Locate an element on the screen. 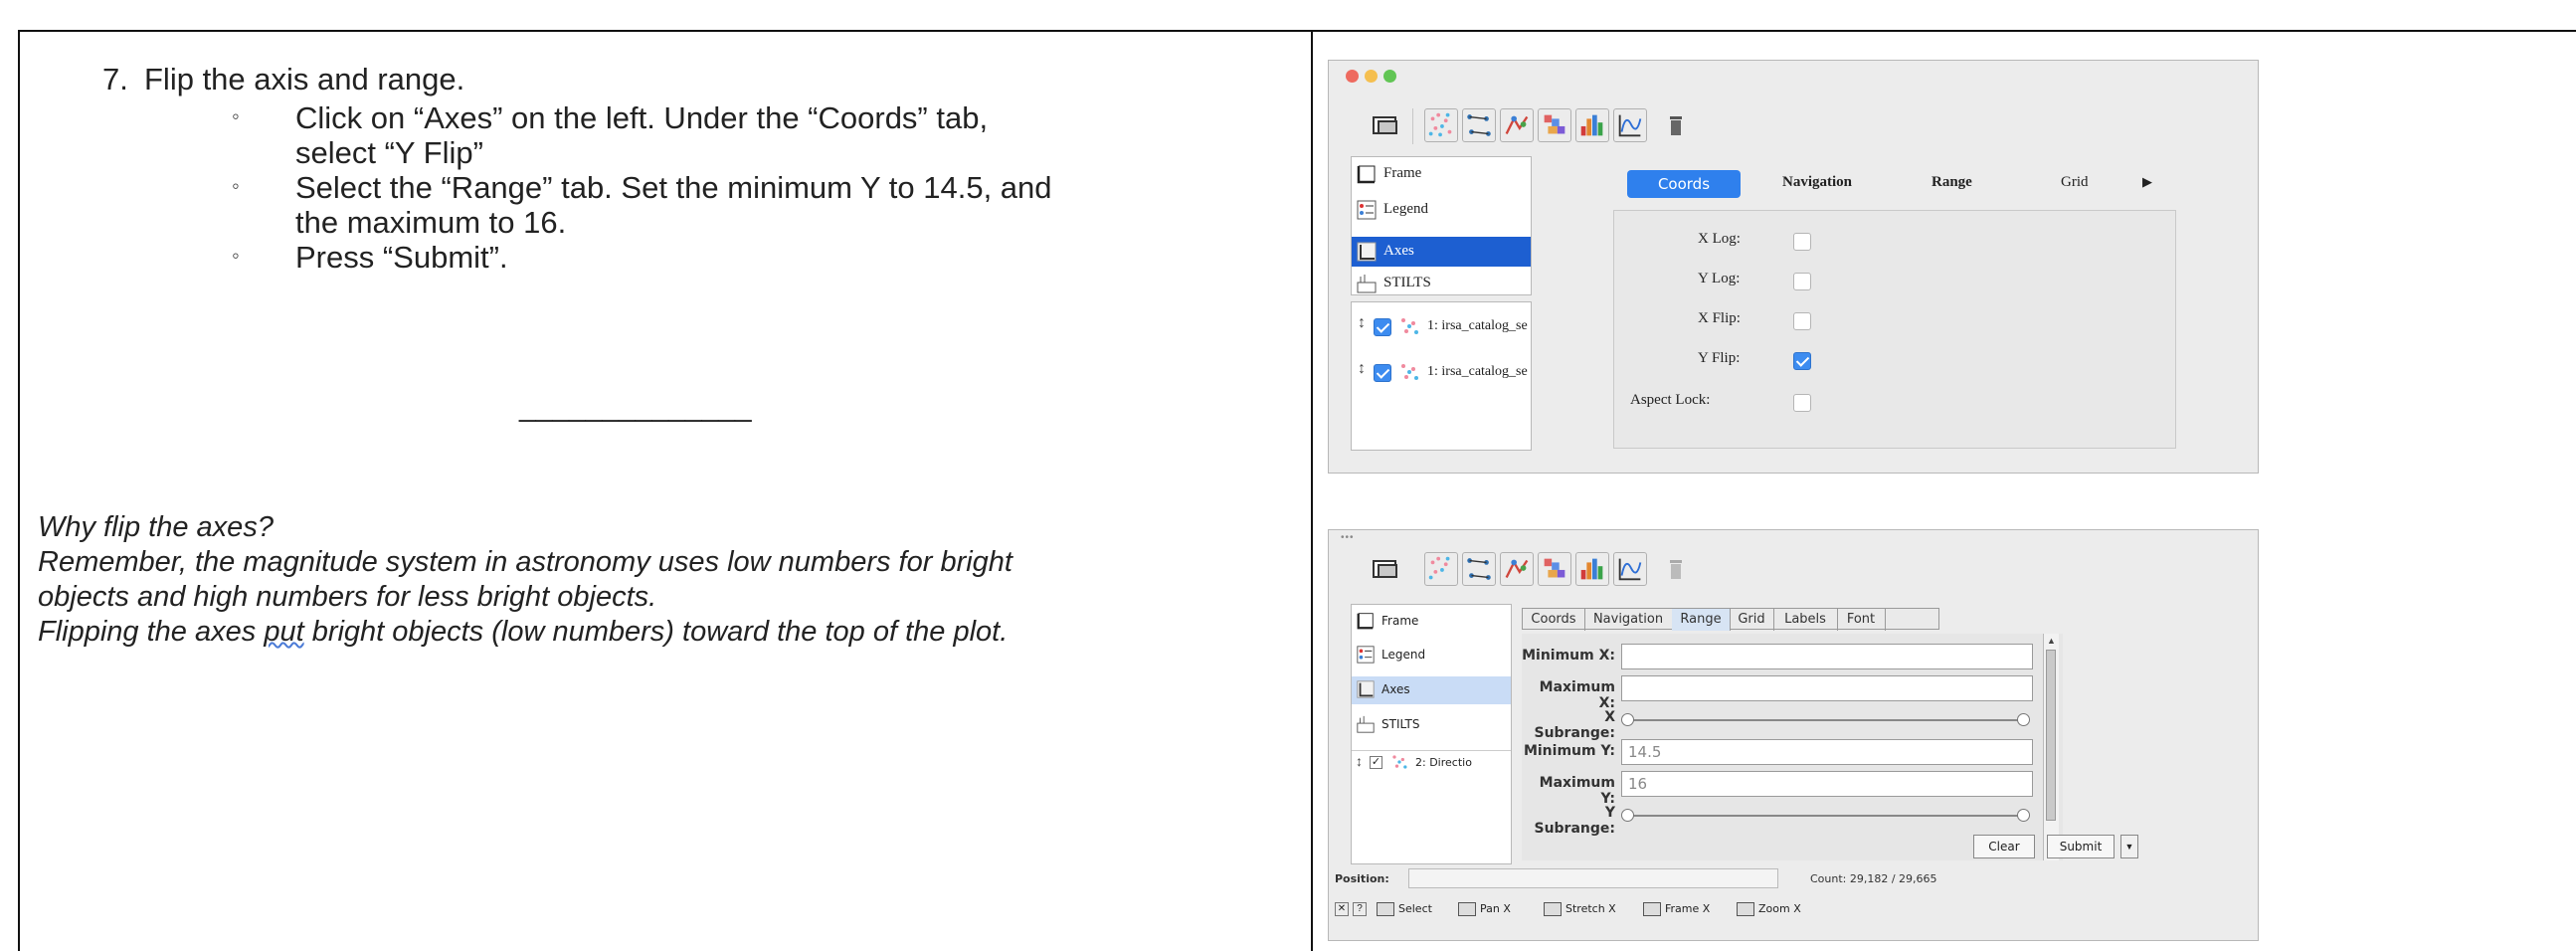 The image size is (2576, 951). tab-more-arrow-icon: ▶ is located at coordinates (2147, 182).